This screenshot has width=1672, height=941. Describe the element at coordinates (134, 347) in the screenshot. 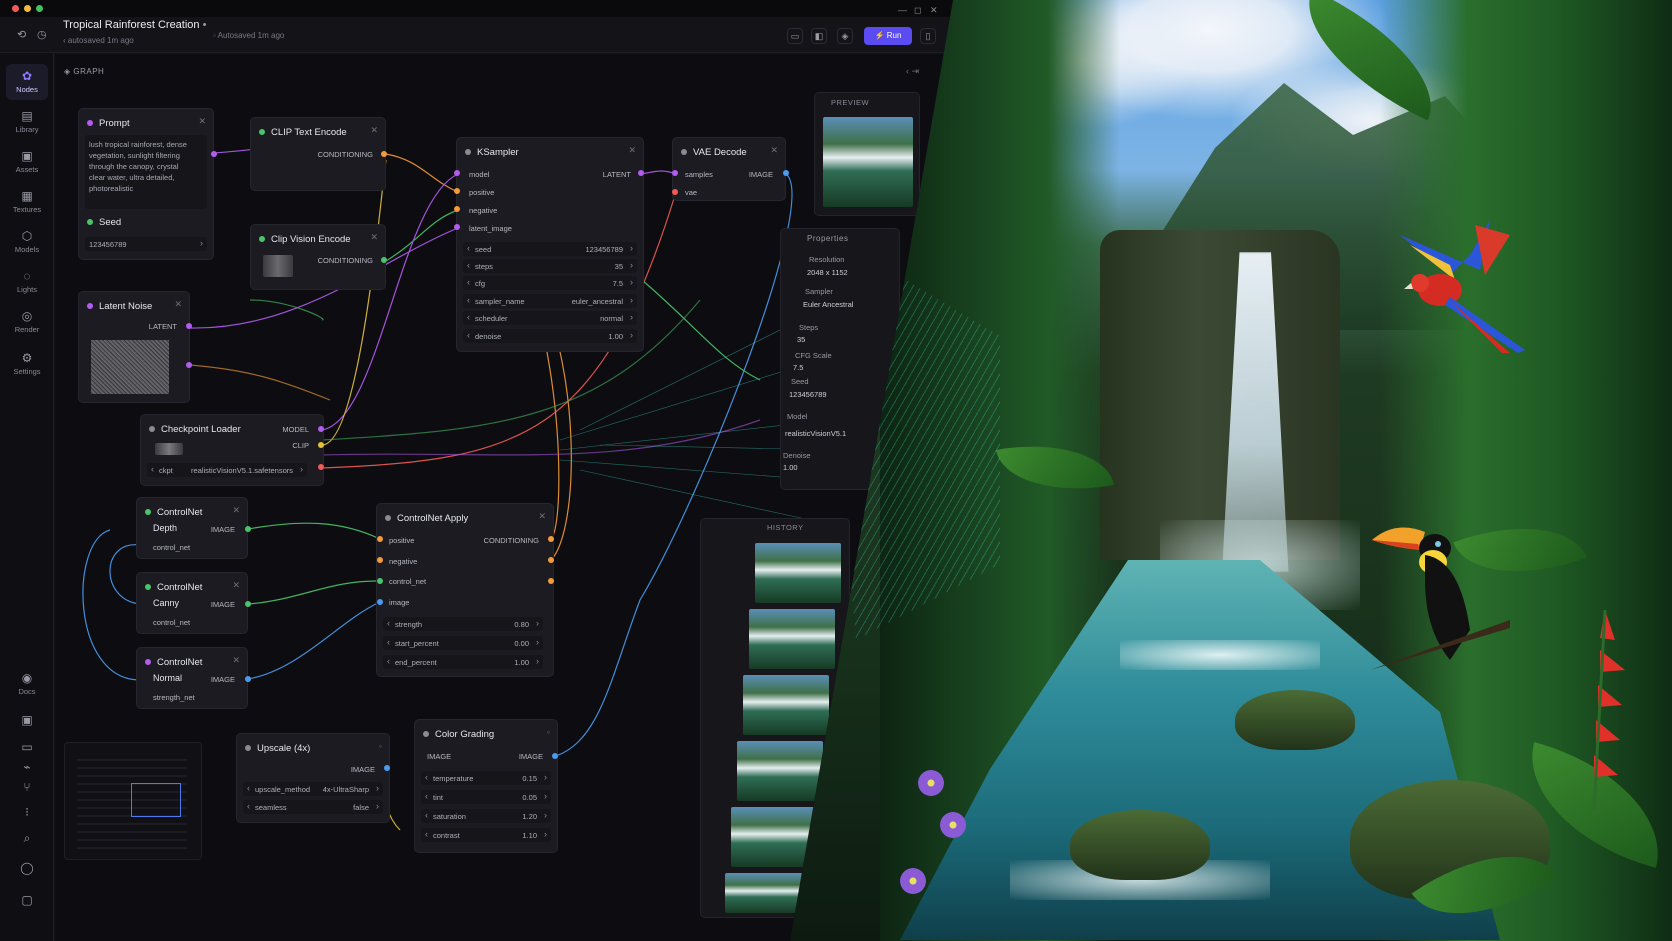

I see `latent-noise-node: Latent Noise ✕ LATENT` at that location.